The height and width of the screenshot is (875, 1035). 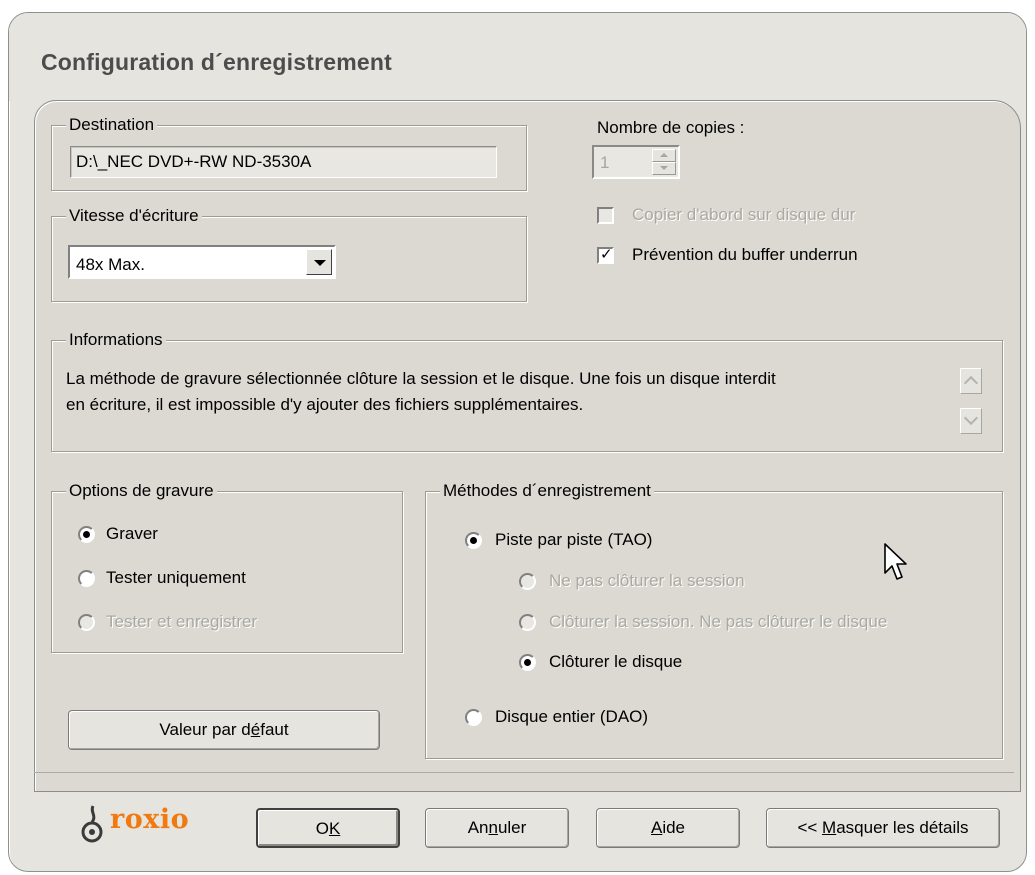 What do you see at coordinates (112, 125) in the screenshot?
I see `destination-legend: Destination` at bounding box center [112, 125].